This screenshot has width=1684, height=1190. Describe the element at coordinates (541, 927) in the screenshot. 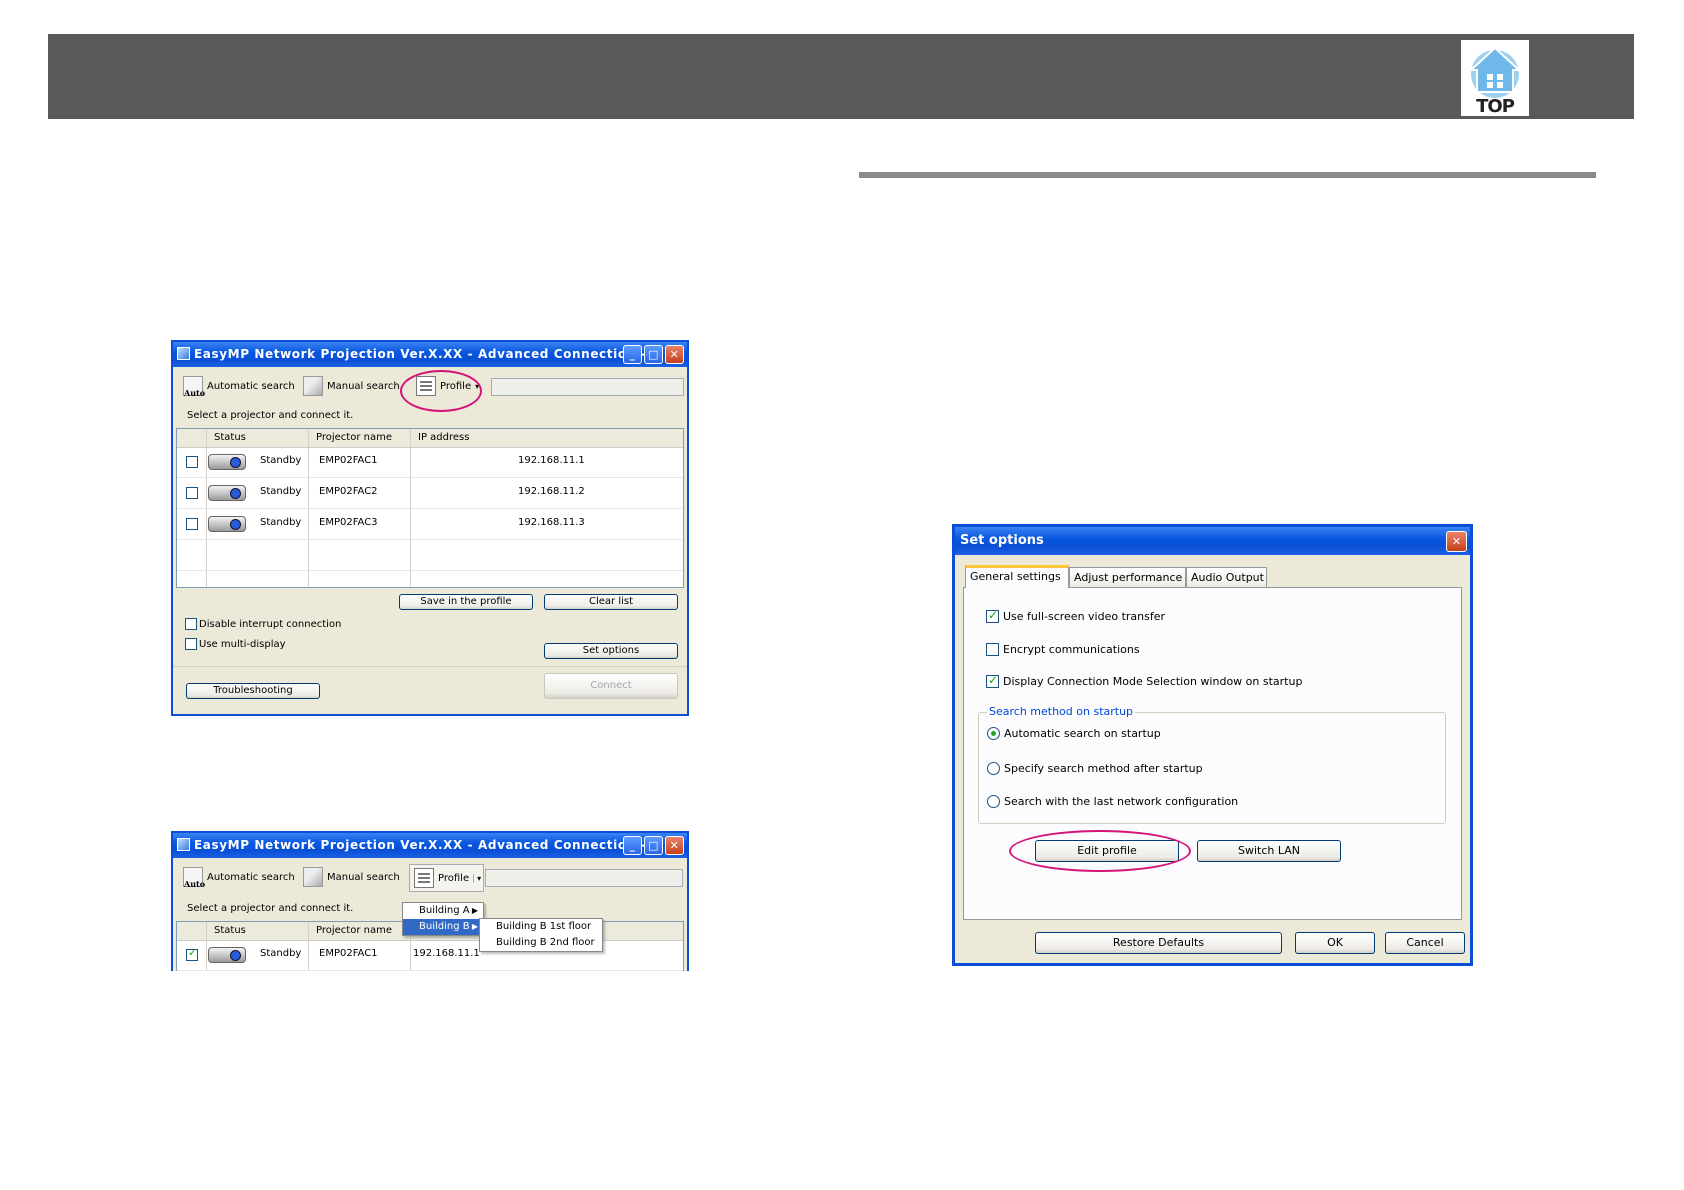

I see `submenu-item-1st-floor: Building B 1st floor` at that location.